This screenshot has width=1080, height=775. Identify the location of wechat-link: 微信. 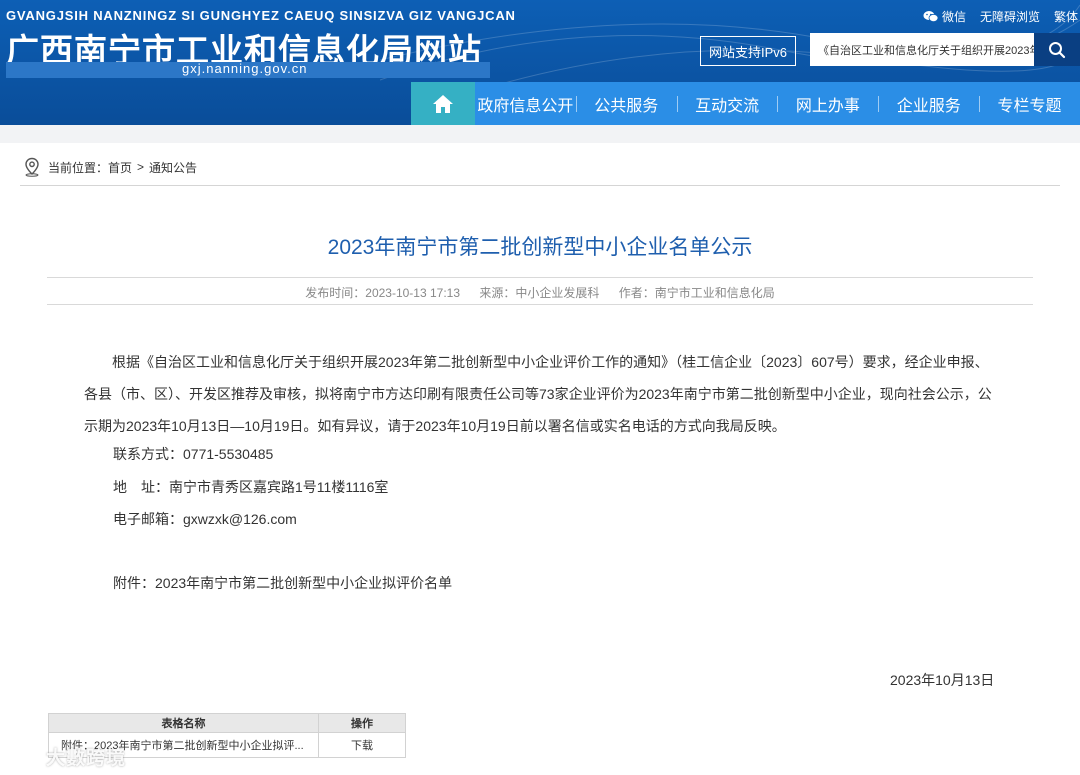
(944, 16).